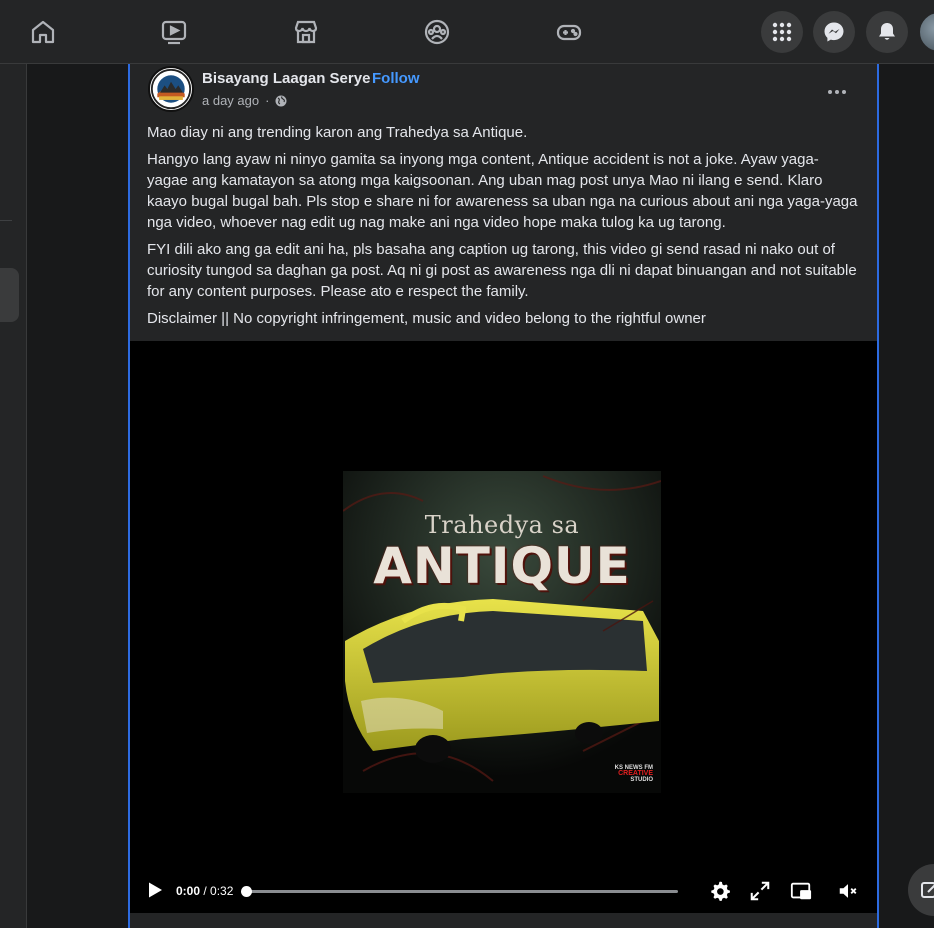 This screenshot has width=934, height=928. What do you see at coordinates (641, 780) in the screenshot?
I see `brand-line: STUDIO` at bounding box center [641, 780].